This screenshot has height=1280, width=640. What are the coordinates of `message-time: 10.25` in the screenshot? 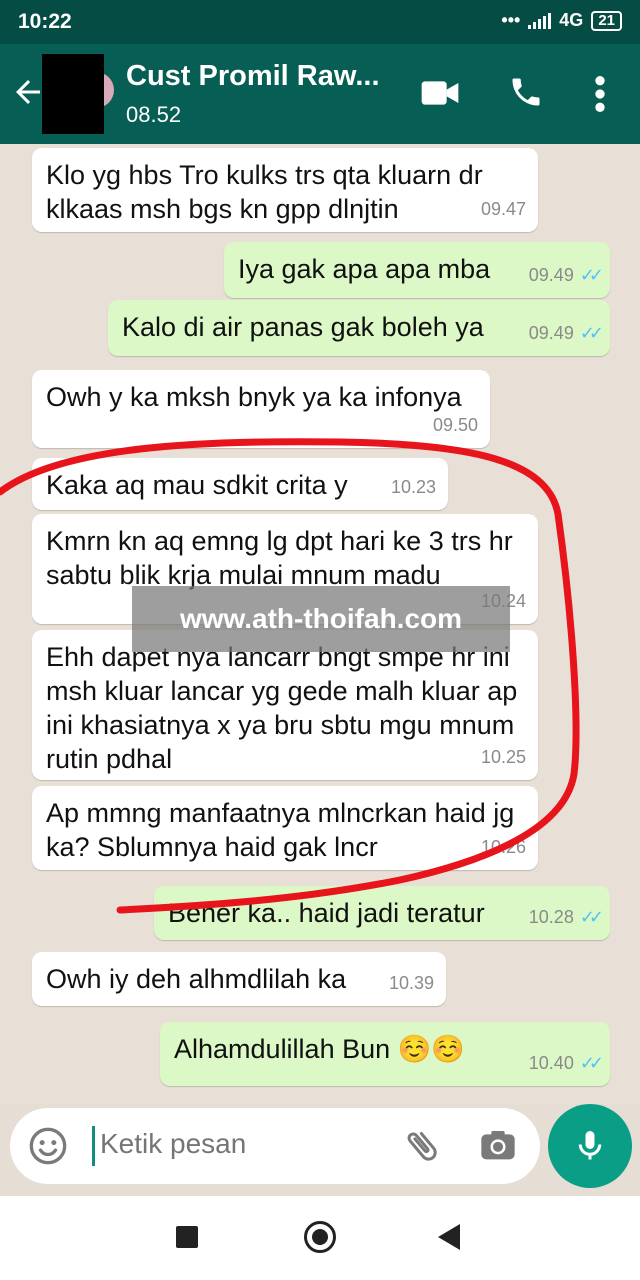 It's located at (503, 757).